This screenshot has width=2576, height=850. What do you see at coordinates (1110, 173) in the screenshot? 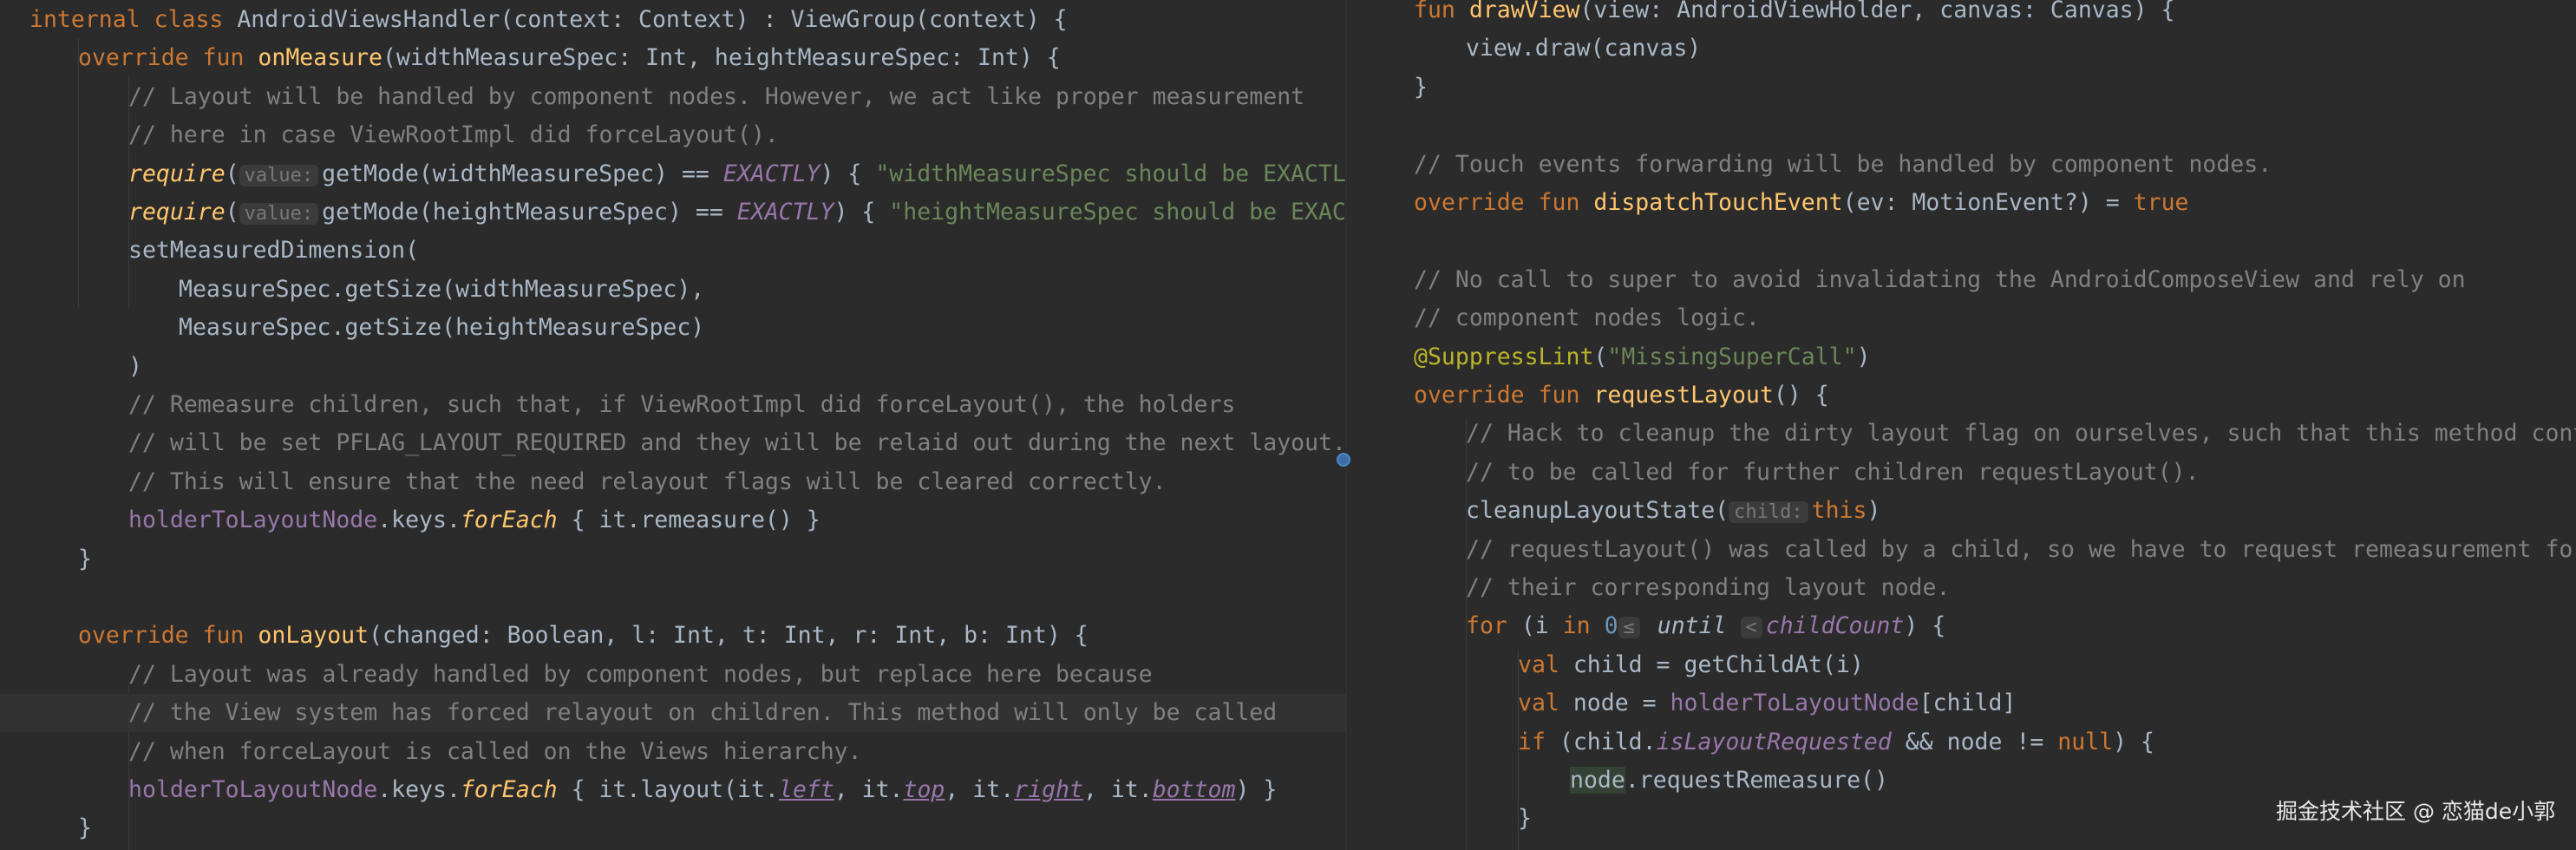
I see `code-token: "widthMeasureSpec should be EXACTLY"` at bounding box center [1110, 173].